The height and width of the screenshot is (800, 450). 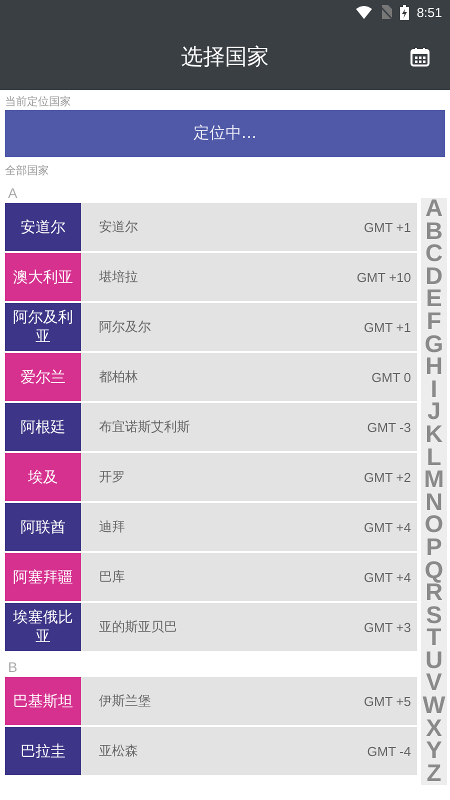 What do you see at coordinates (211, 751) in the screenshot?
I see `country-row: 巴拉圭 亚松森 GMT -4` at bounding box center [211, 751].